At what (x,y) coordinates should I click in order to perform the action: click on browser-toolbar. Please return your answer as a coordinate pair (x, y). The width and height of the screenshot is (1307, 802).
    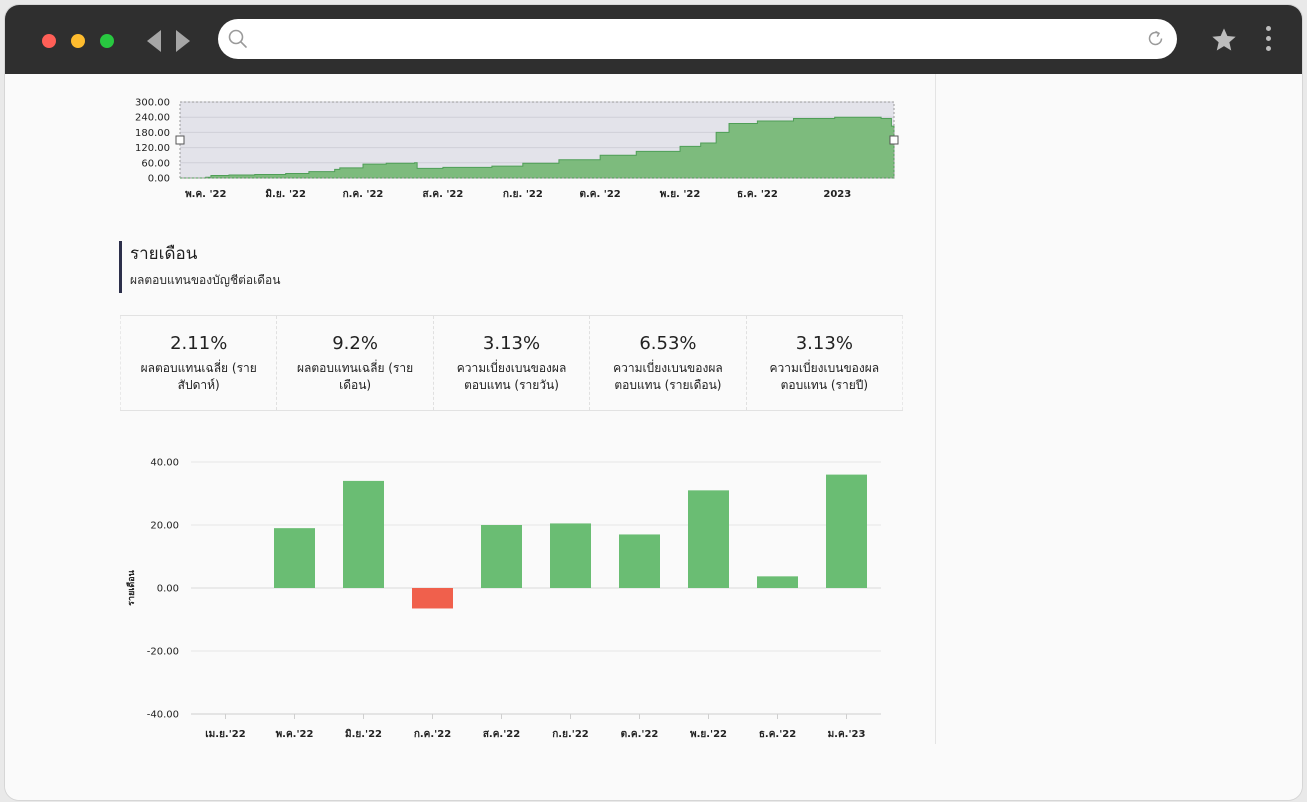
    Looking at the image, I should click on (653, 39).